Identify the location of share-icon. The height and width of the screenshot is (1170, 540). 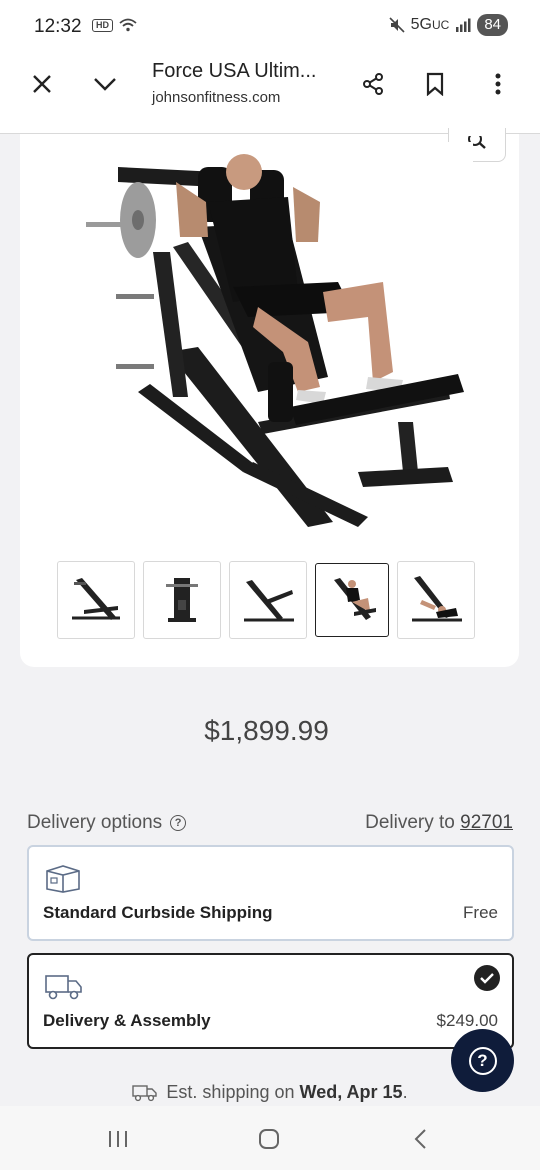
(373, 84).